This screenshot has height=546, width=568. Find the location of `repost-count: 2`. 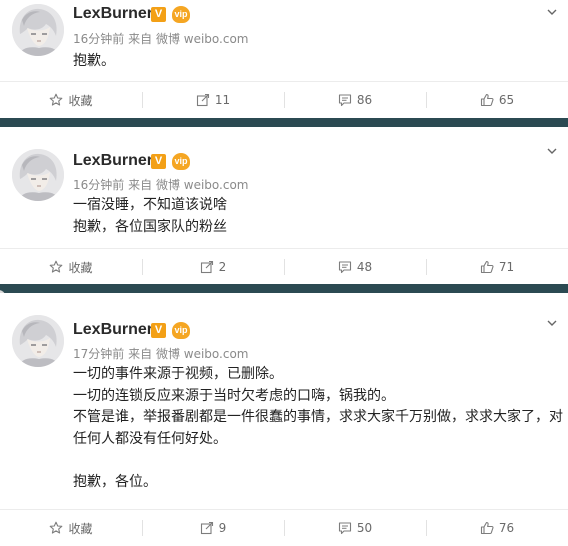

repost-count: 2 is located at coordinates (222, 267).